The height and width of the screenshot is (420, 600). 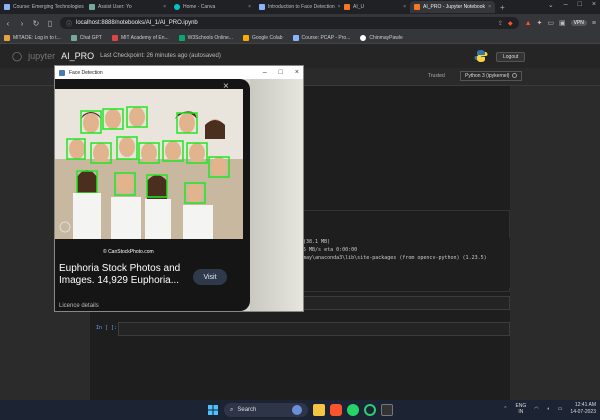 I want to click on windows-start-icon, so click(x=213, y=410).